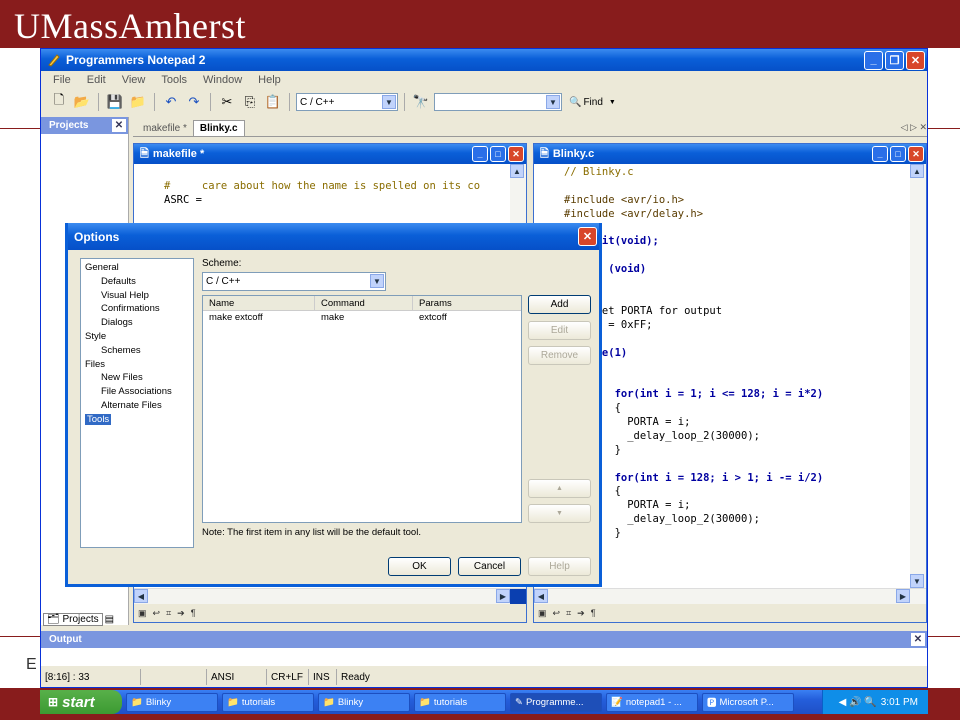 This screenshot has width=960, height=720. Describe the element at coordinates (498, 102) in the screenshot. I see `search-combo: ▼` at that location.